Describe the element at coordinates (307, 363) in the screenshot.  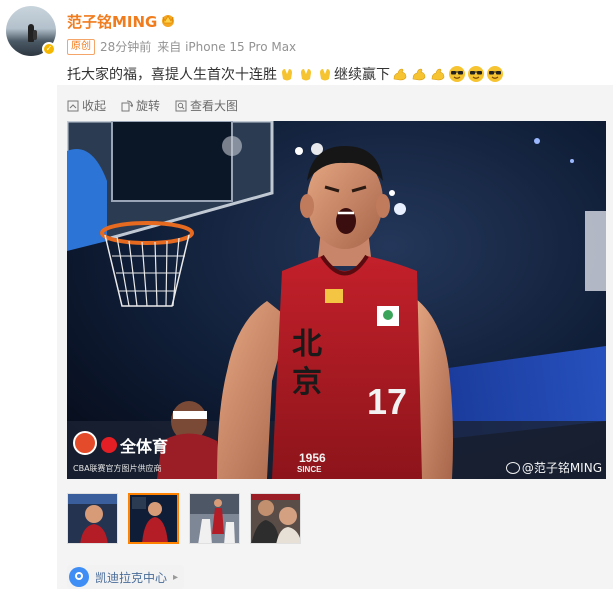
I see `jersey-team-text: 北京` at that location.